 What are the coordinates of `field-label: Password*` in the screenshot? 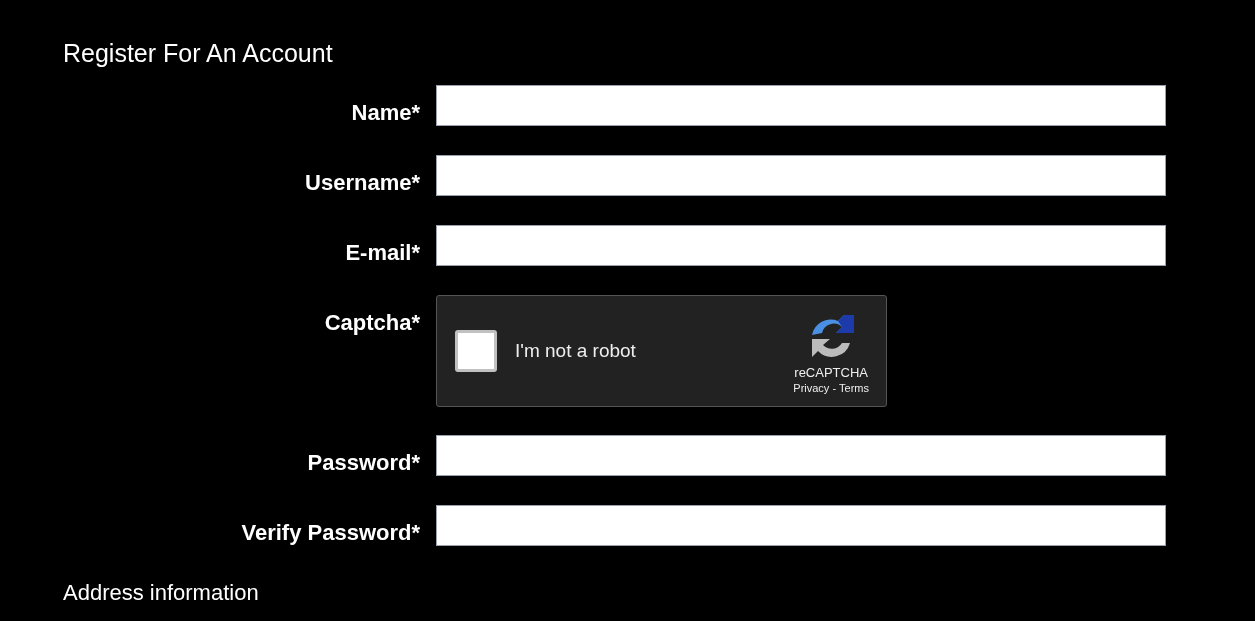 It's located at (363, 463).